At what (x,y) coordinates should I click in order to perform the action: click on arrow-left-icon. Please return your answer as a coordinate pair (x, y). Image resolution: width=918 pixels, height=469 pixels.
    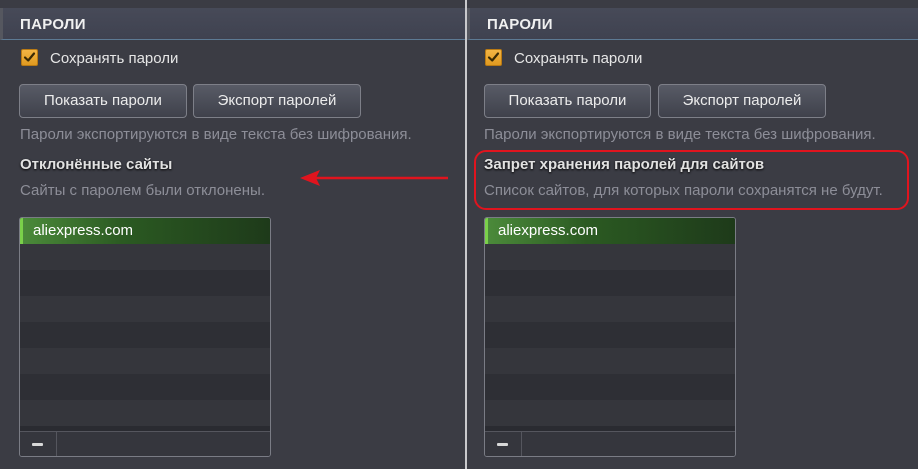
    Looking at the image, I should click on (374, 178).